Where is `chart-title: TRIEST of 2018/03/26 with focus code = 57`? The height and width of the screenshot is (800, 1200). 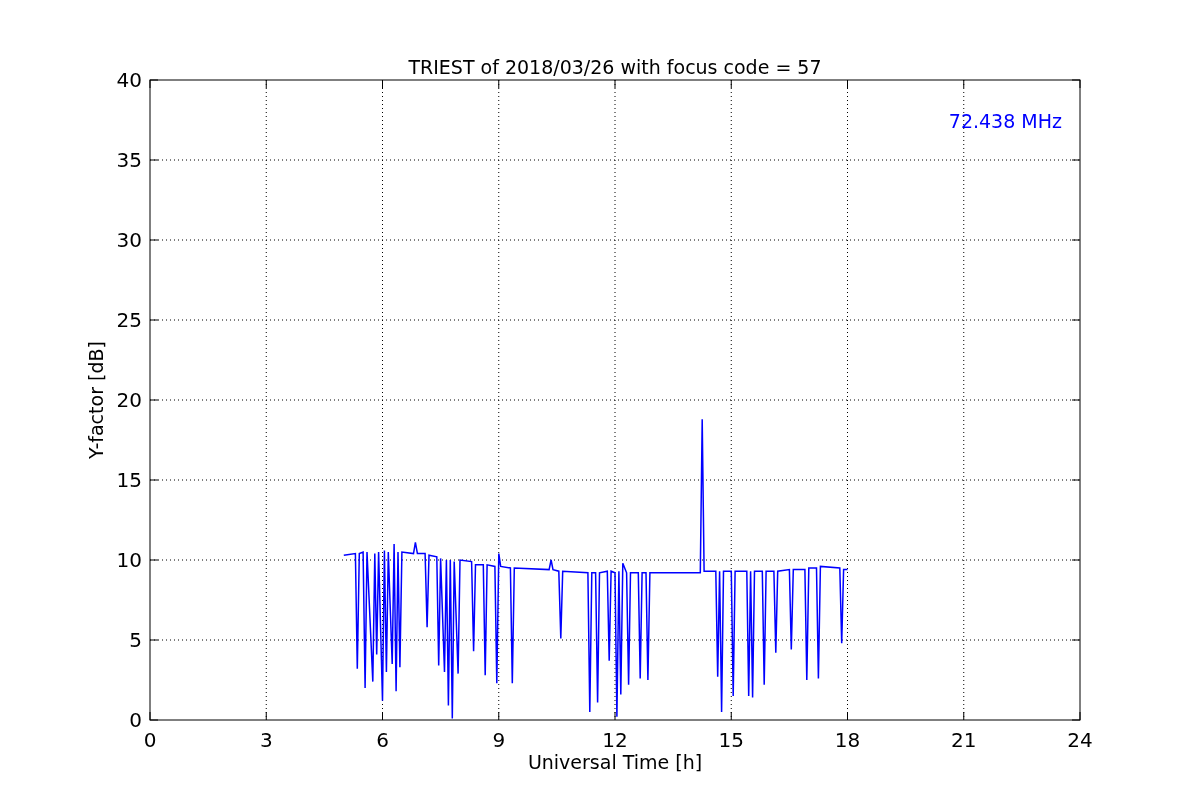 chart-title: TRIEST of 2018/03/26 with focus code = 57 is located at coordinates (615, 67).